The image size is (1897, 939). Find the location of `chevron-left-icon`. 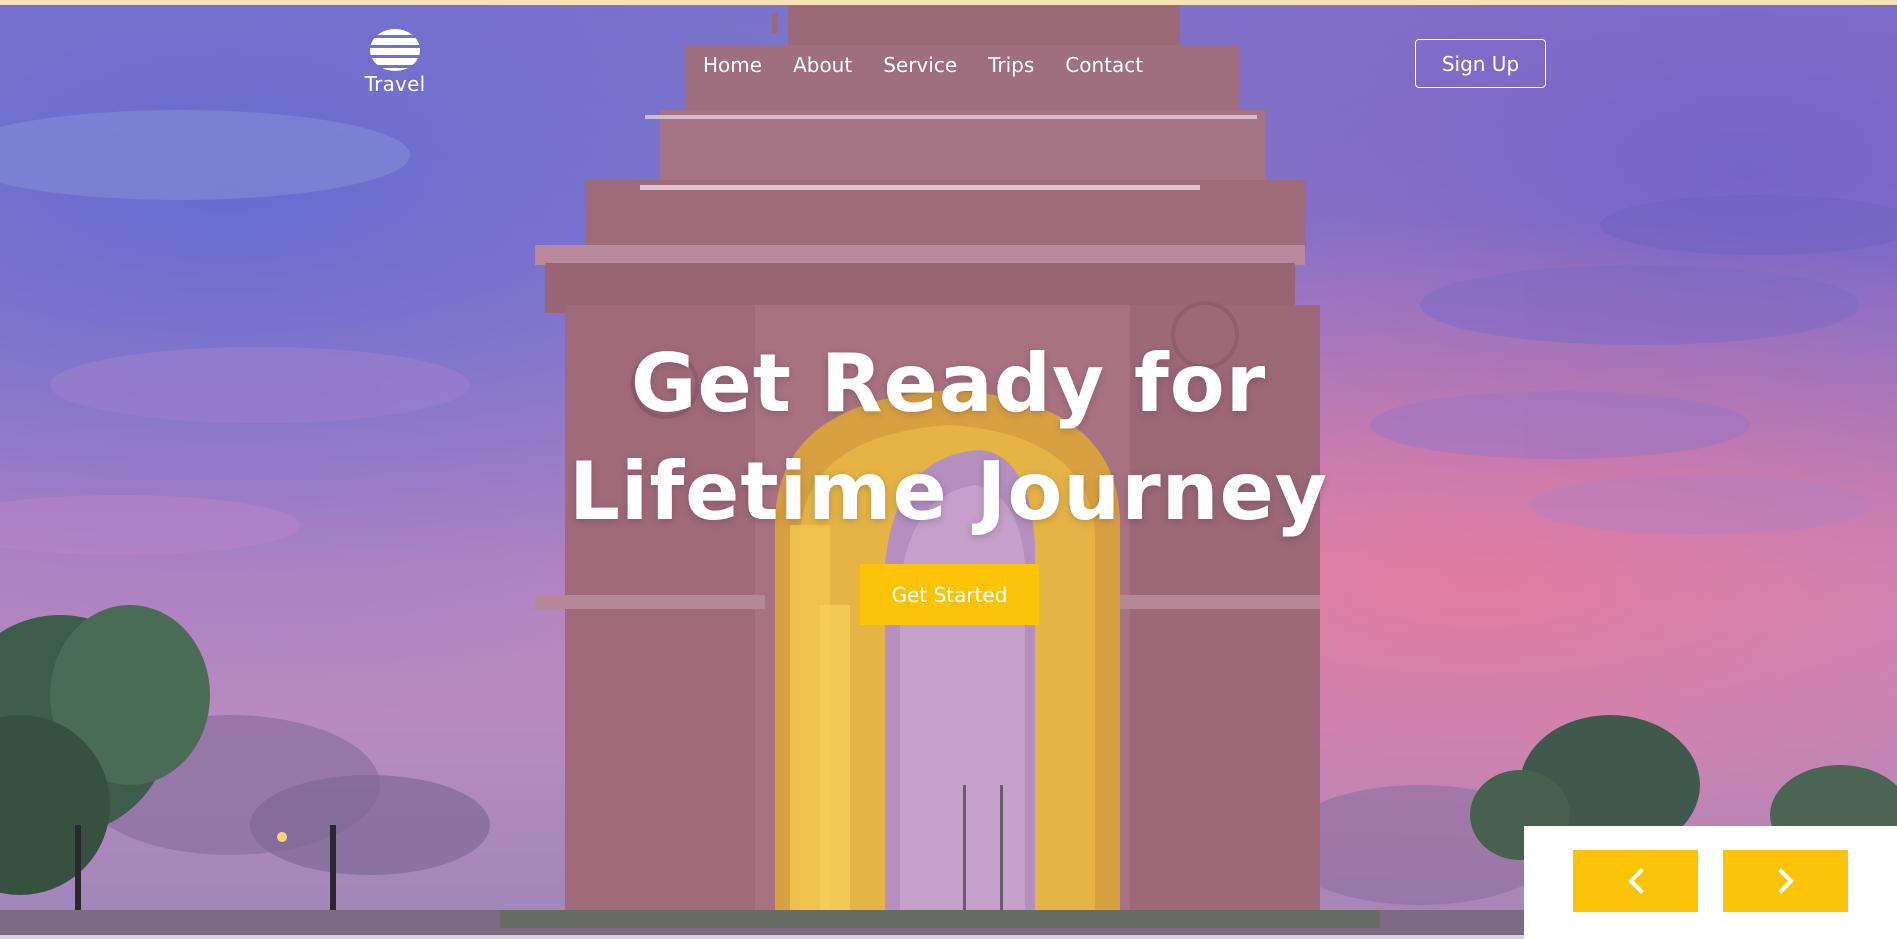

chevron-left-icon is located at coordinates (1635, 881).